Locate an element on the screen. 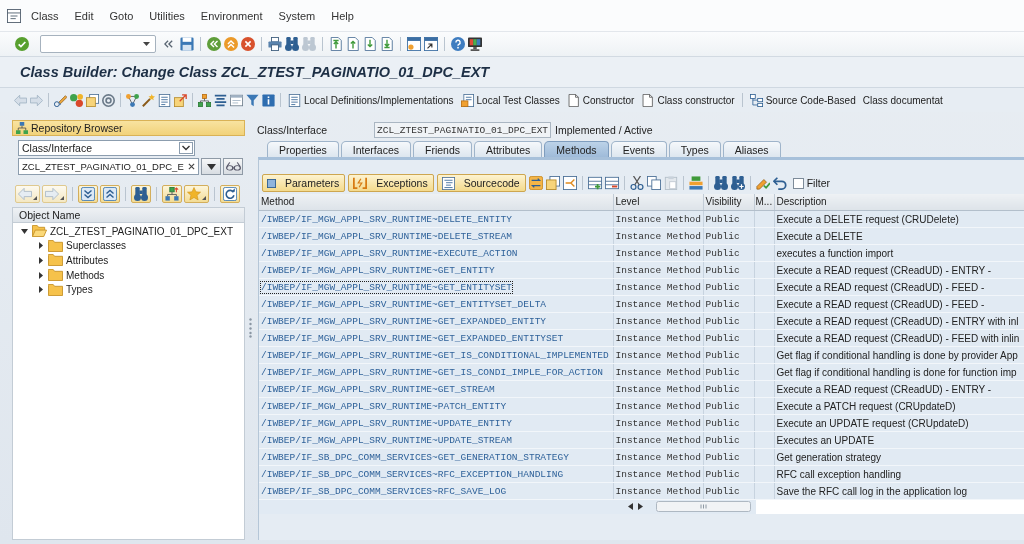 This screenshot has width=1024, height=544. filter-icon is located at coordinates (252, 100).